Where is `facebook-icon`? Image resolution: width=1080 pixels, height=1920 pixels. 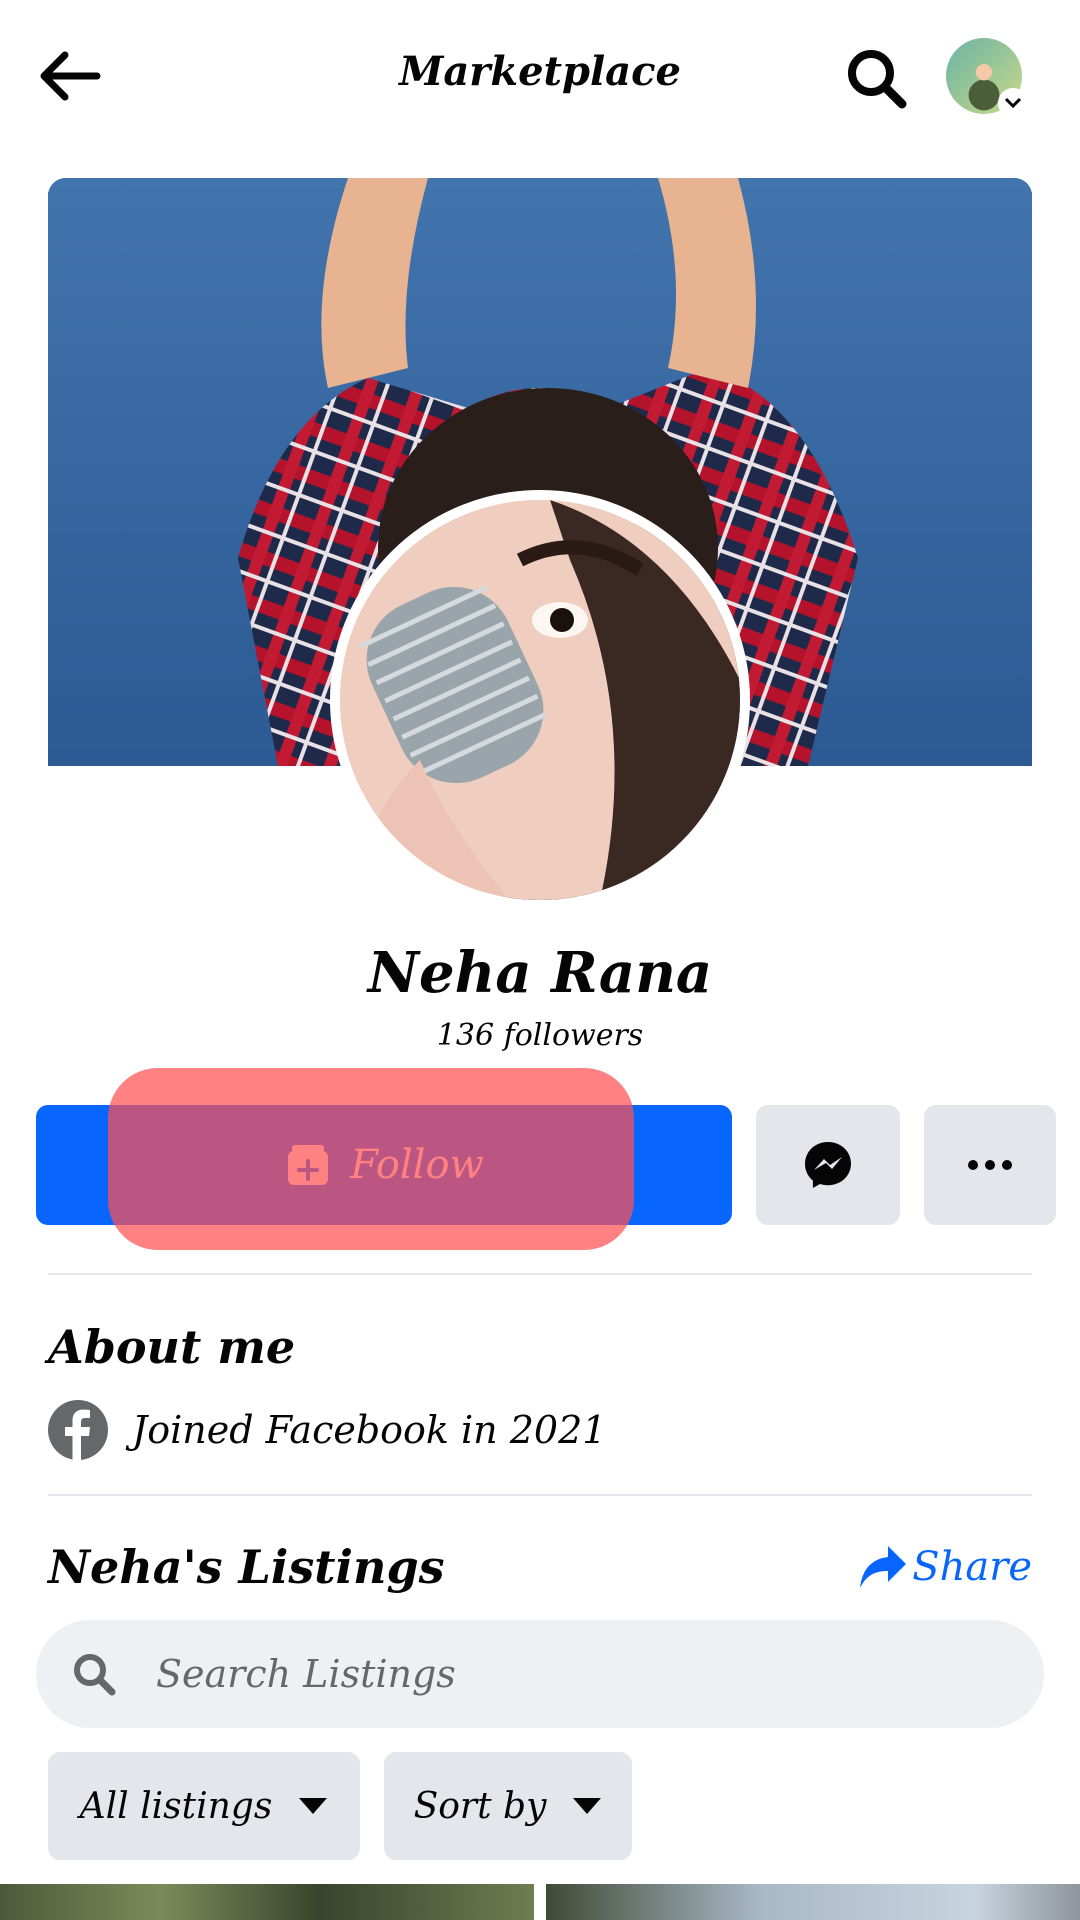
facebook-icon is located at coordinates (78, 1430).